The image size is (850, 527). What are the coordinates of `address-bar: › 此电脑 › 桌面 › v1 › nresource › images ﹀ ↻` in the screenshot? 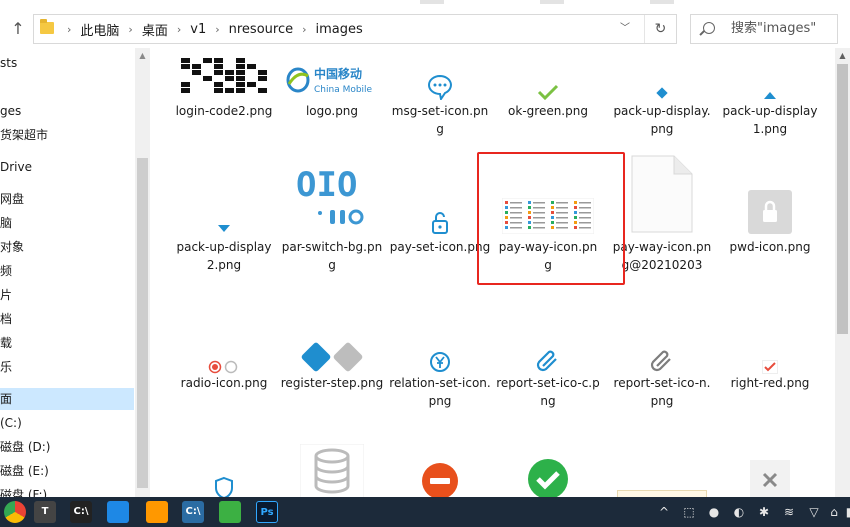 It's located at (355, 29).